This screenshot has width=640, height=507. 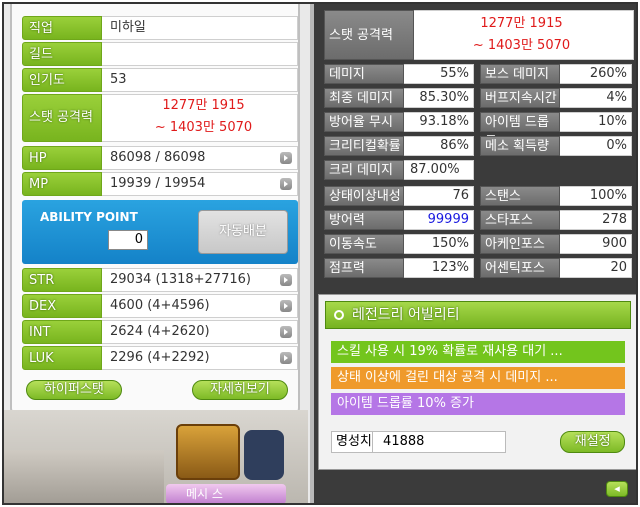 What do you see at coordinates (364, 220) in the screenshot?
I see `defense-label: 방어력` at bounding box center [364, 220].